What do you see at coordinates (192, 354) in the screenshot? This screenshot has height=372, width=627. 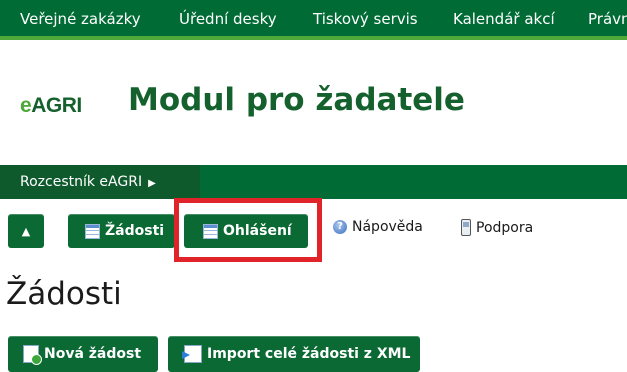 I see `import-icon` at bounding box center [192, 354].